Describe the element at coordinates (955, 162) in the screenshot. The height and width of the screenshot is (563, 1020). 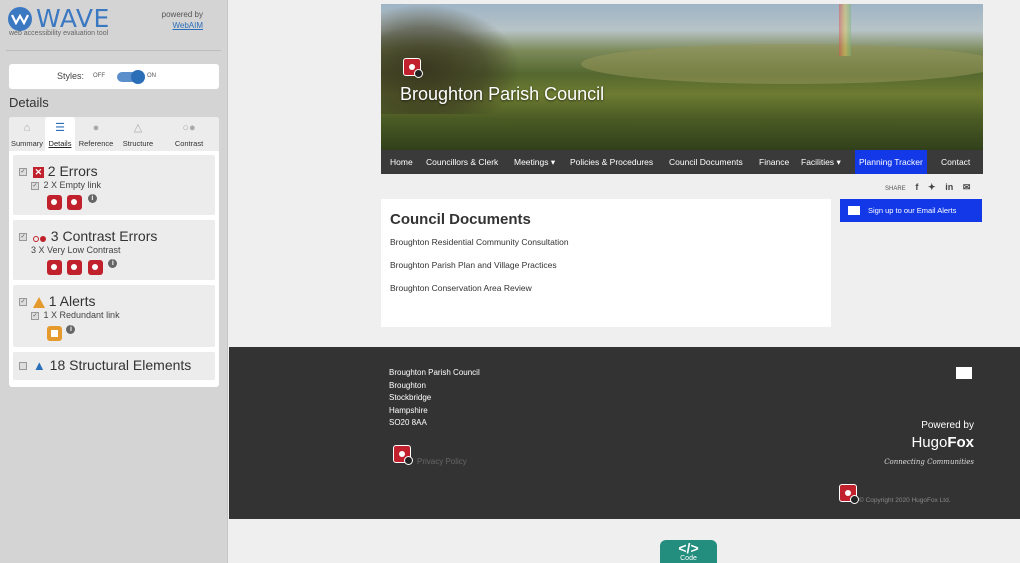
I see `nav-contact: Contact` at that location.